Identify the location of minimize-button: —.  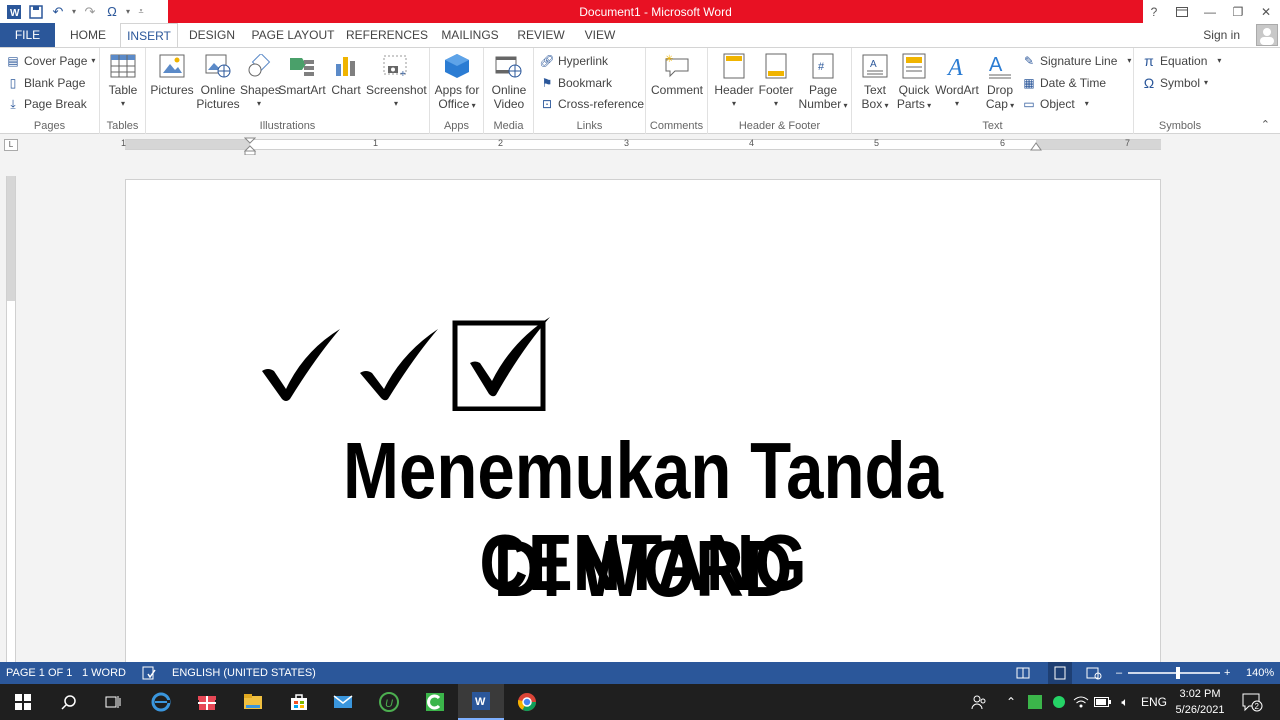
(1210, 11).